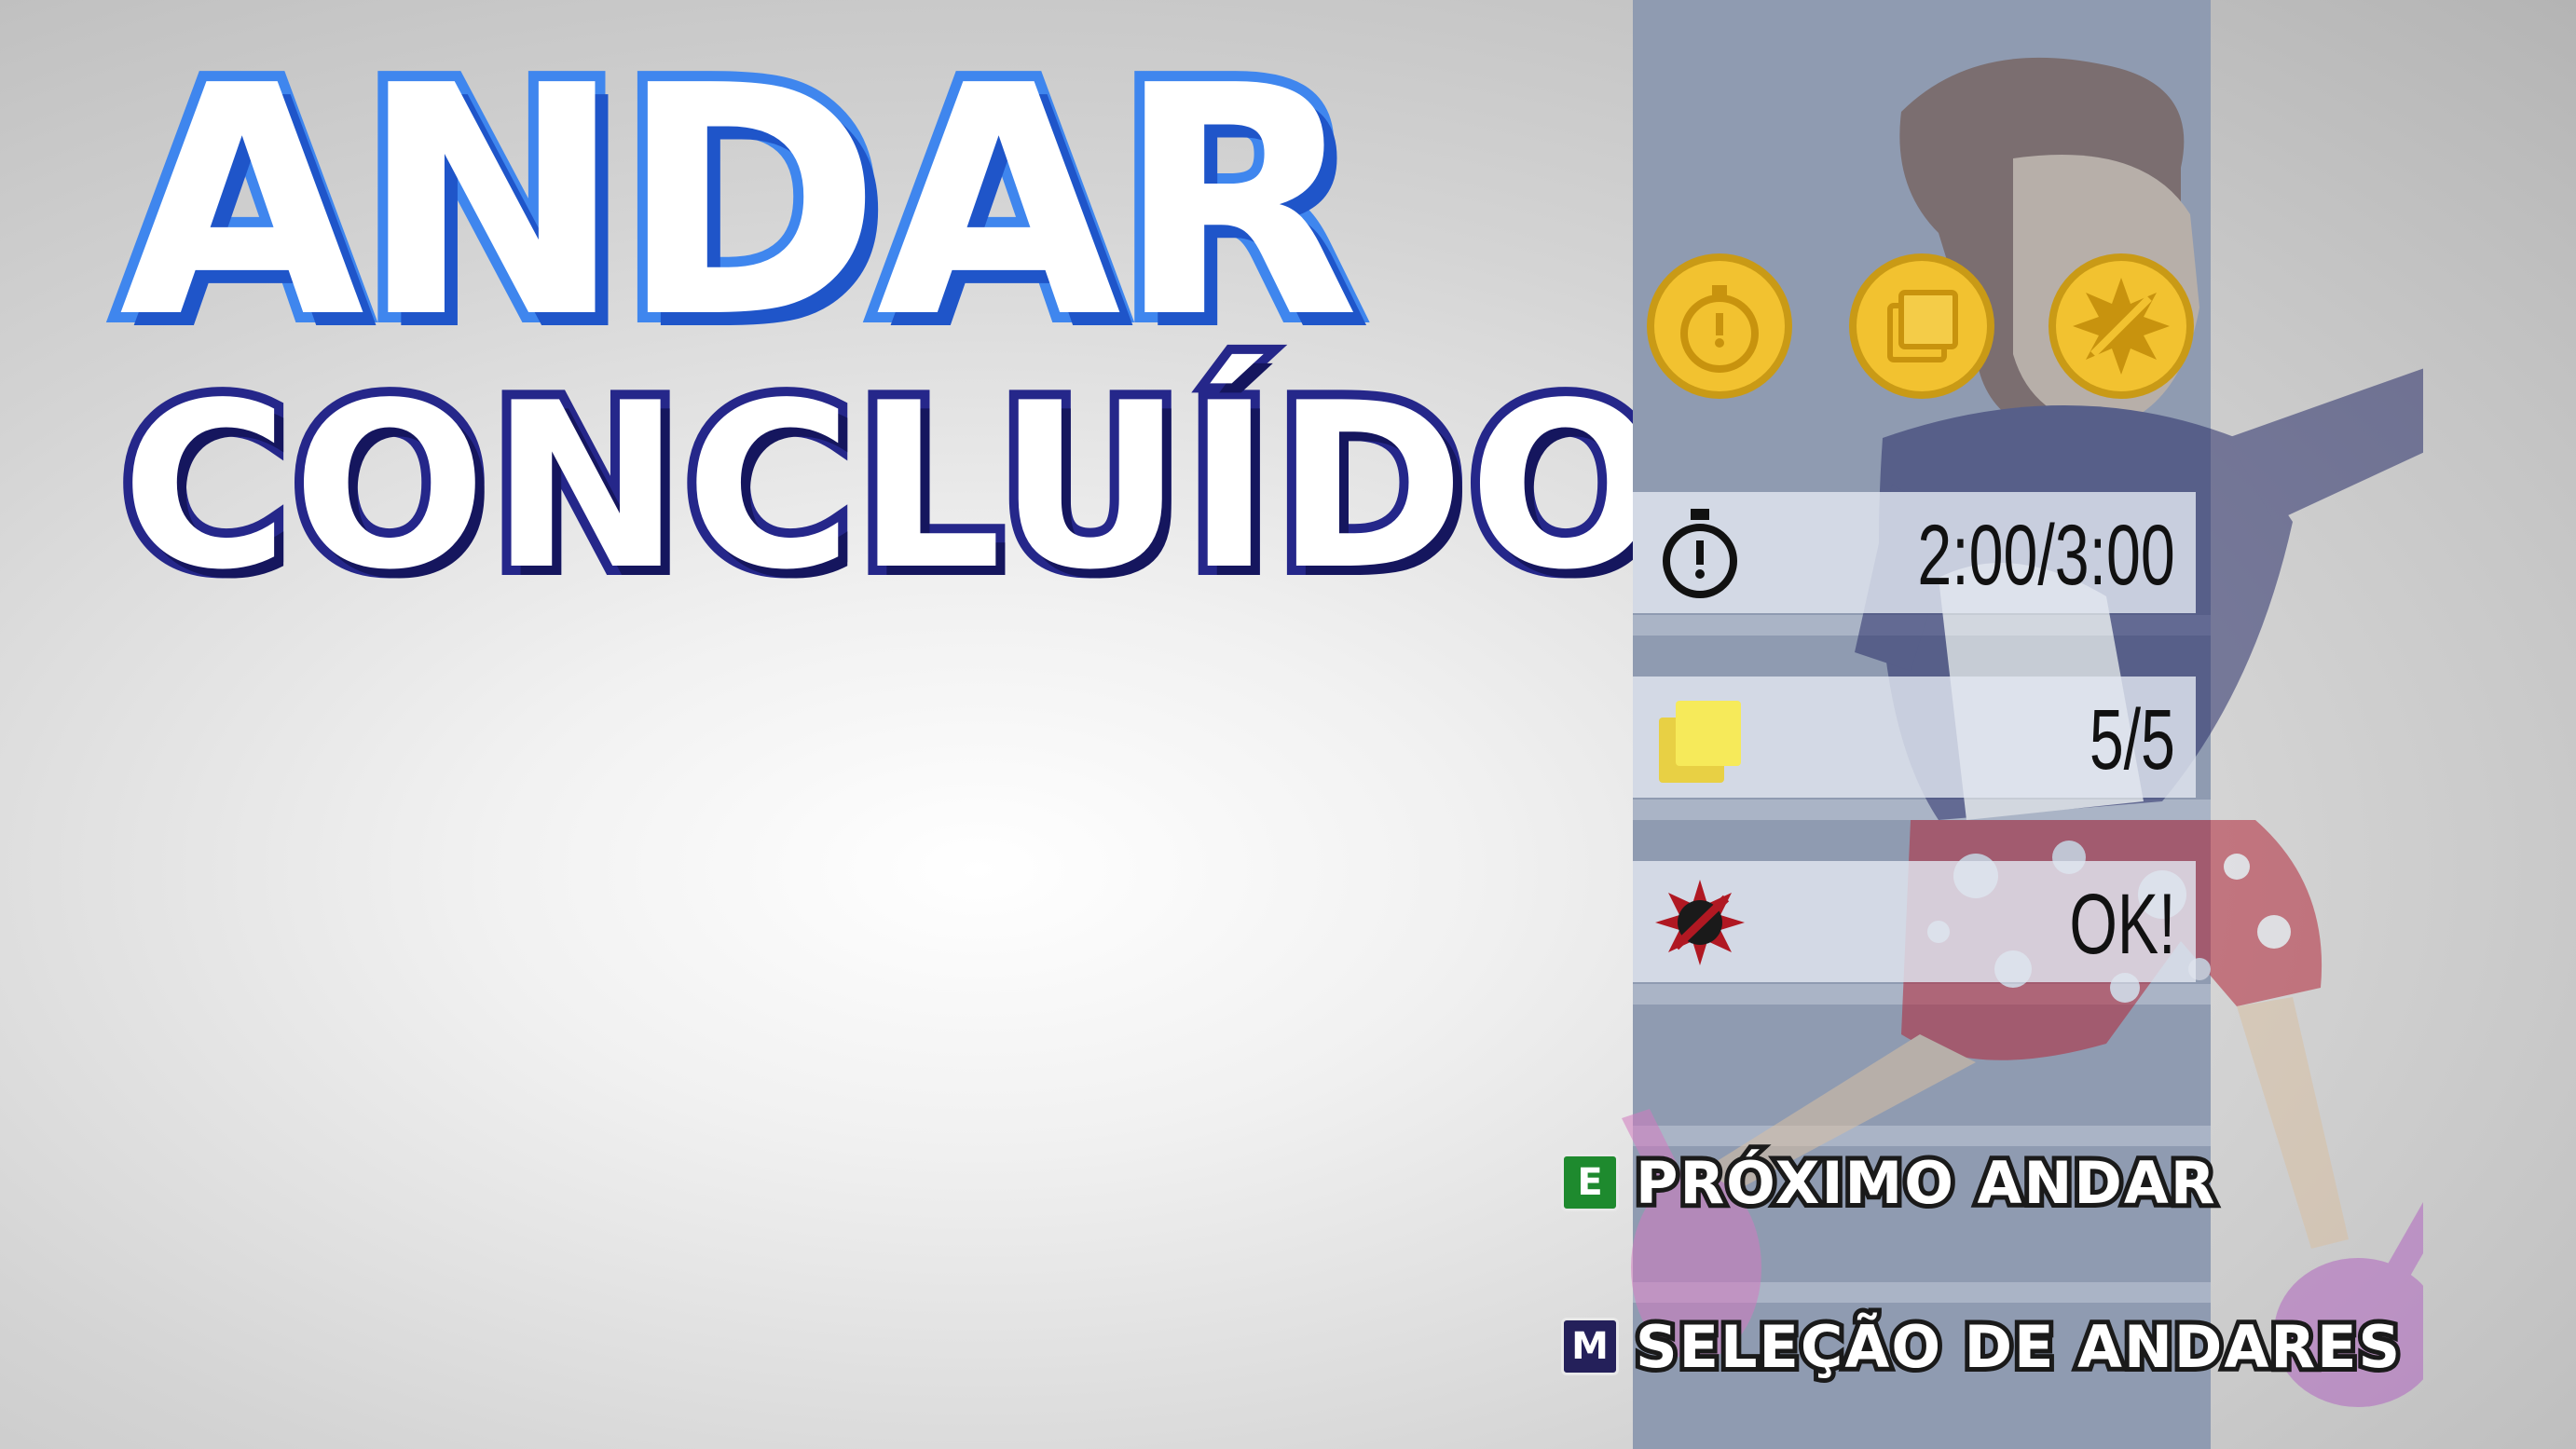 The height and width of the screenshot is (1449, 2576). Describe the element at coordinates (1914, 921) in the screenshot. I see `bug-stat-row: OK!` at that location.